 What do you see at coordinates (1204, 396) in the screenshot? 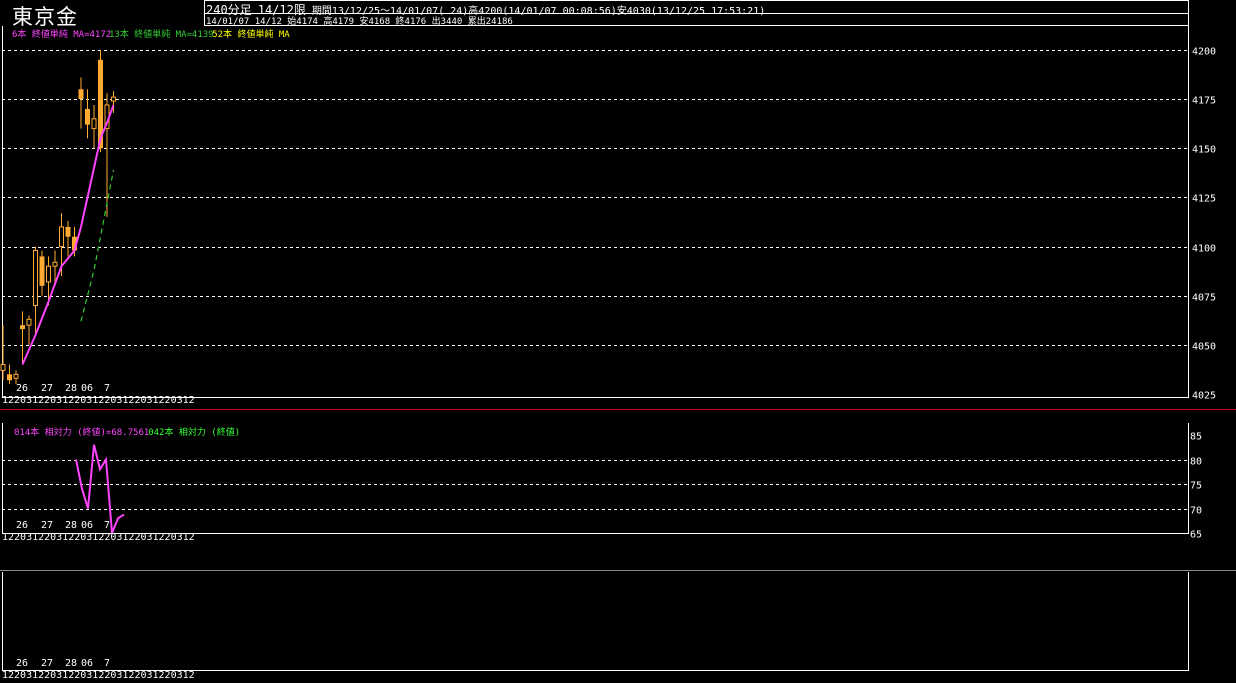
I see `price-axis-tick-label: 4025` at bounding box center [1204, 396].